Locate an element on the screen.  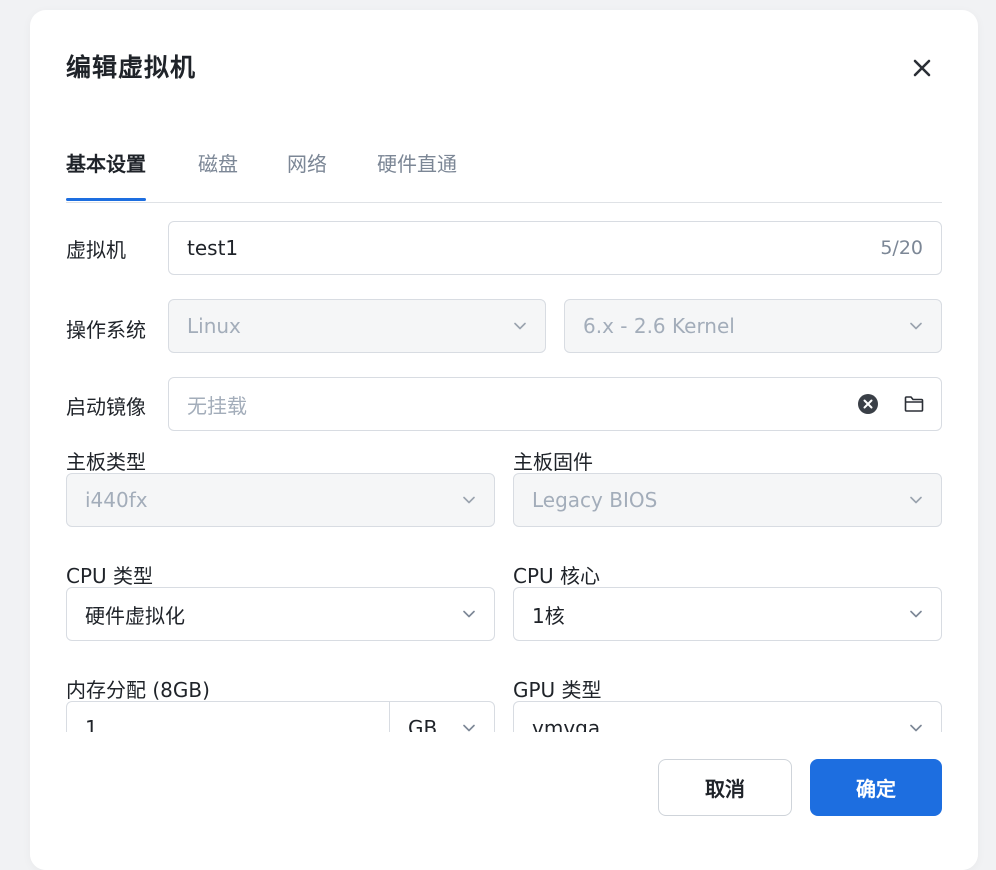
tab-bar: 基本设置 磁盘 网络 硬件直通 is located at coordinates (504, 174).